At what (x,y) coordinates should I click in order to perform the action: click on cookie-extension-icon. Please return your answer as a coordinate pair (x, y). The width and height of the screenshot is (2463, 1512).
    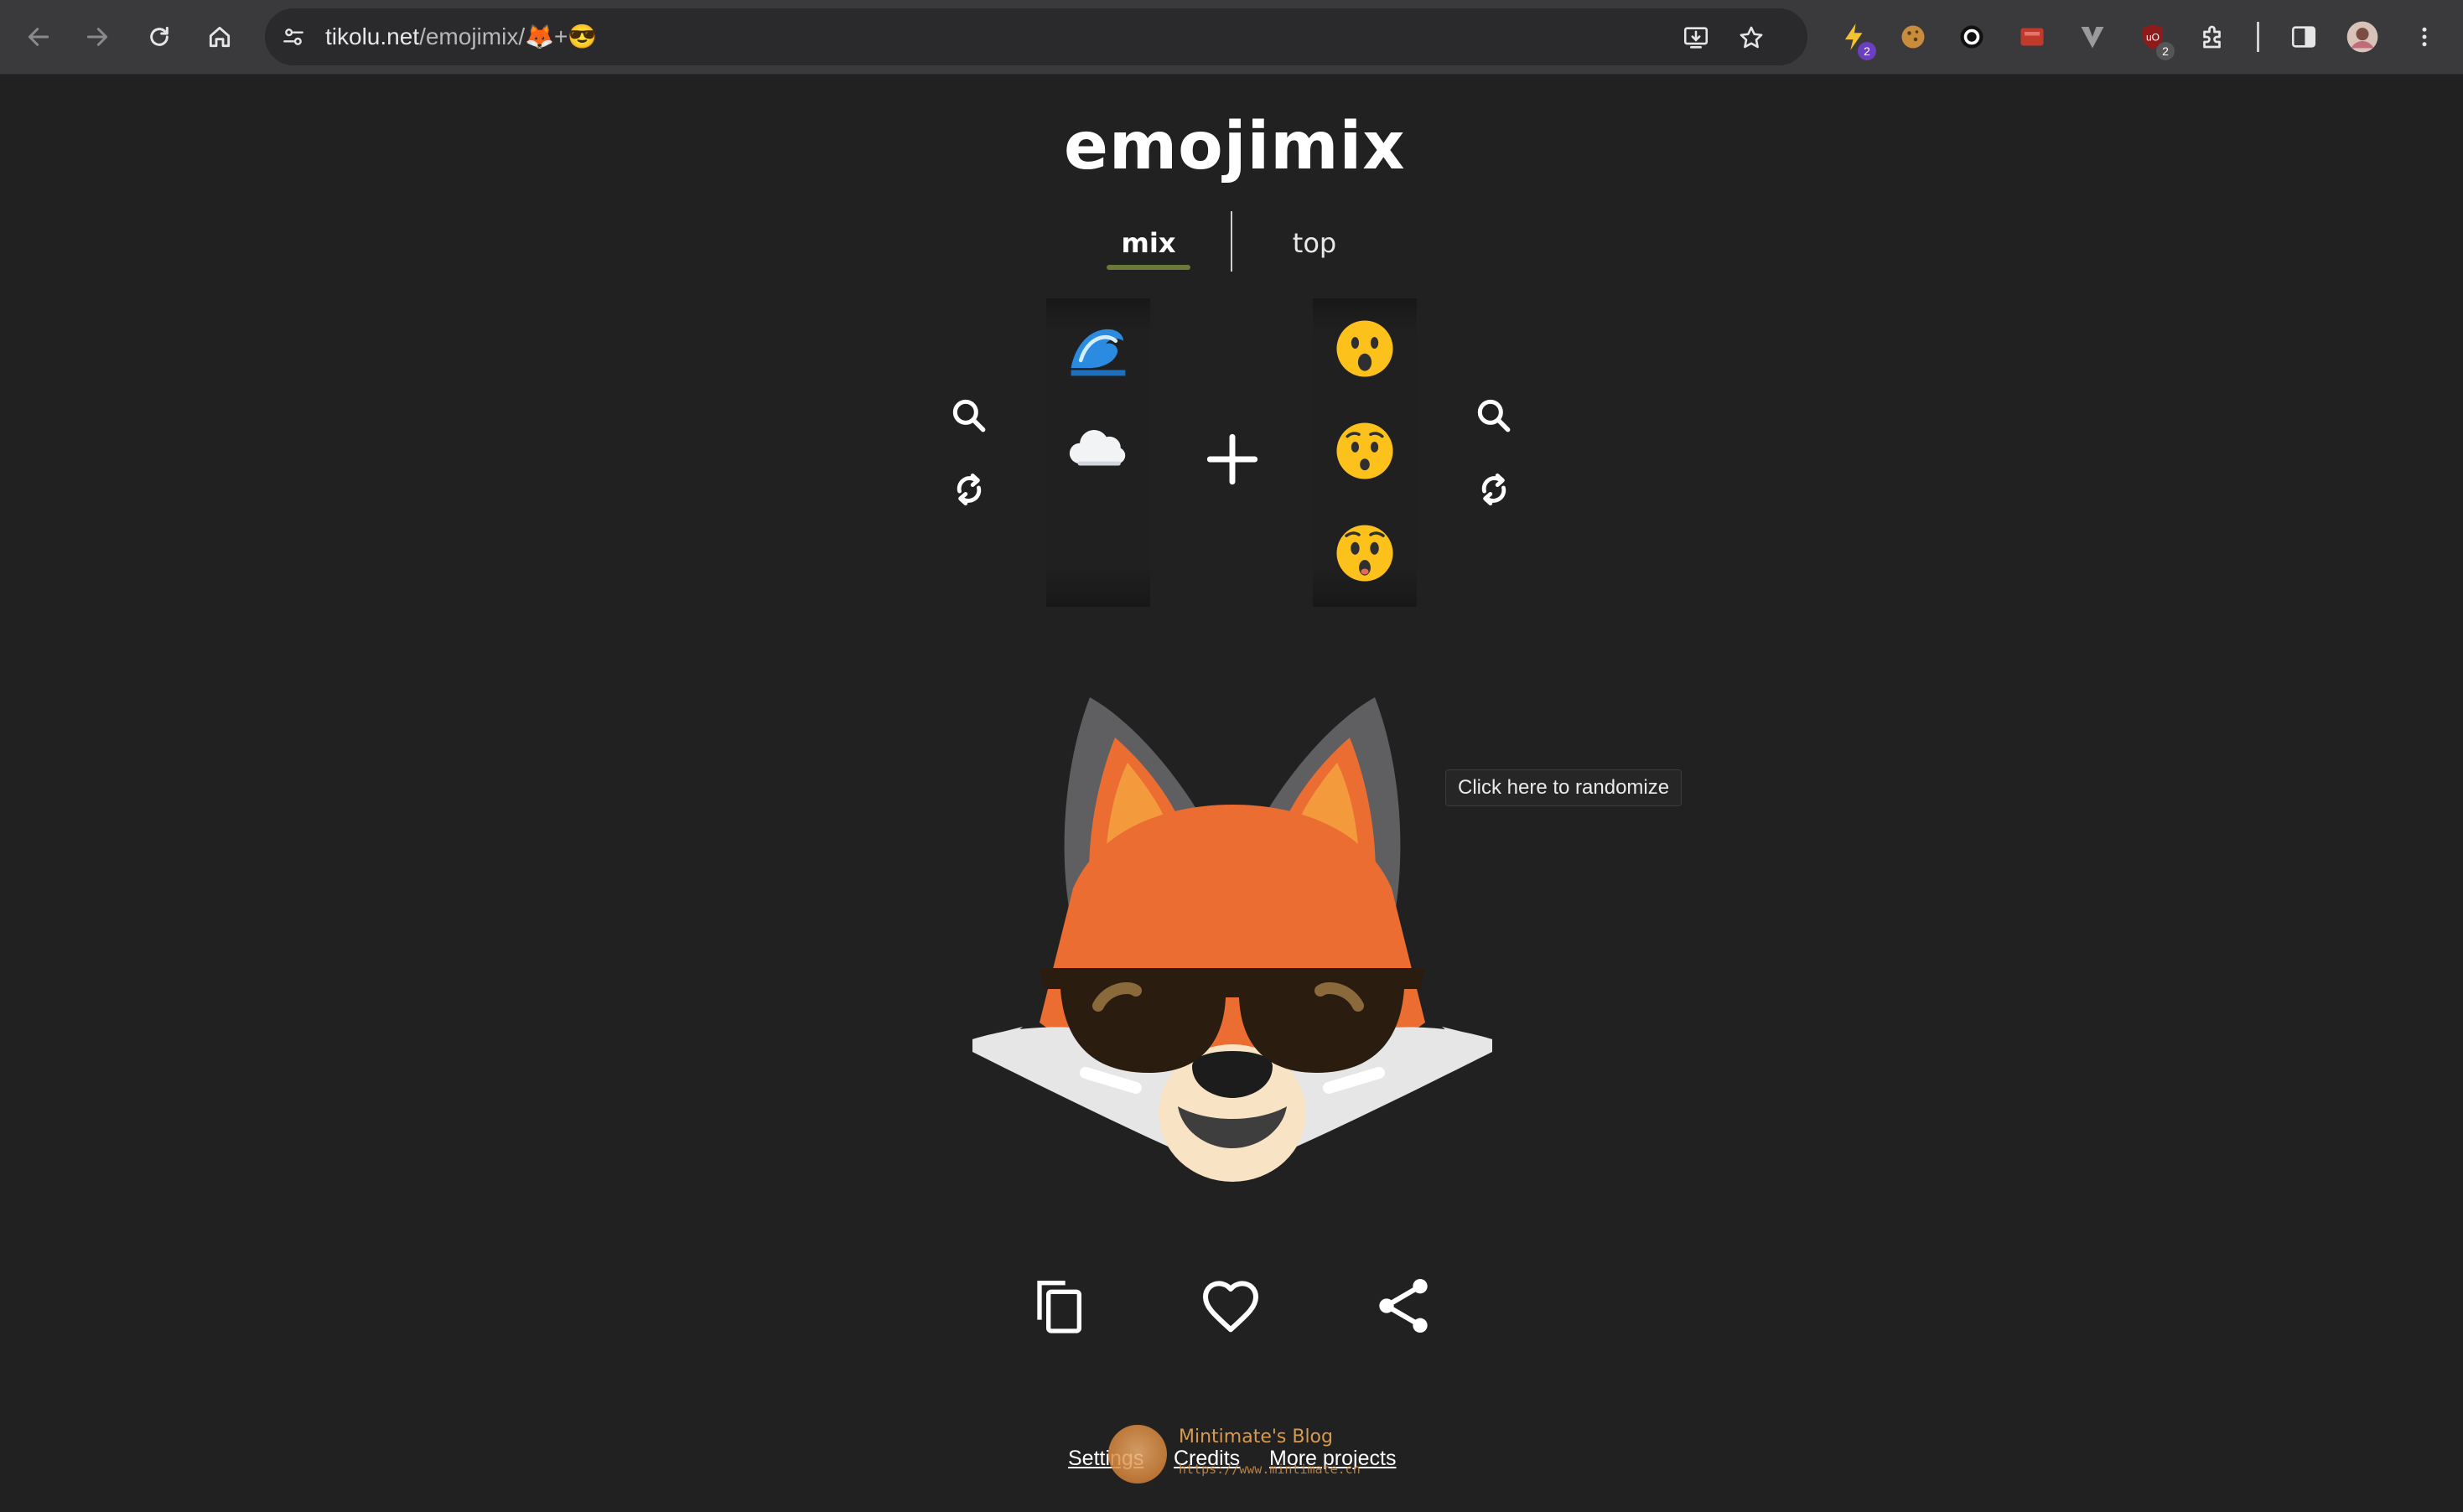
    Looking at the image, I should click on (1913, 37).